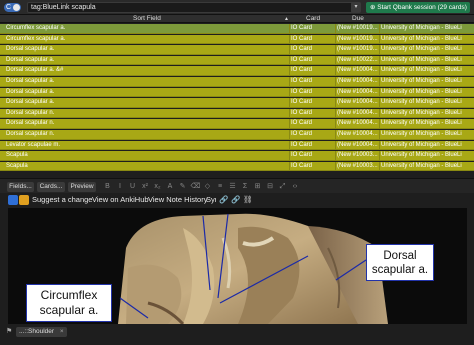 This screenshot has width=474, height=345. Describe the element at coordinates (223, 200) in the screenshot. I see `link-icon: 🔗` at that location.